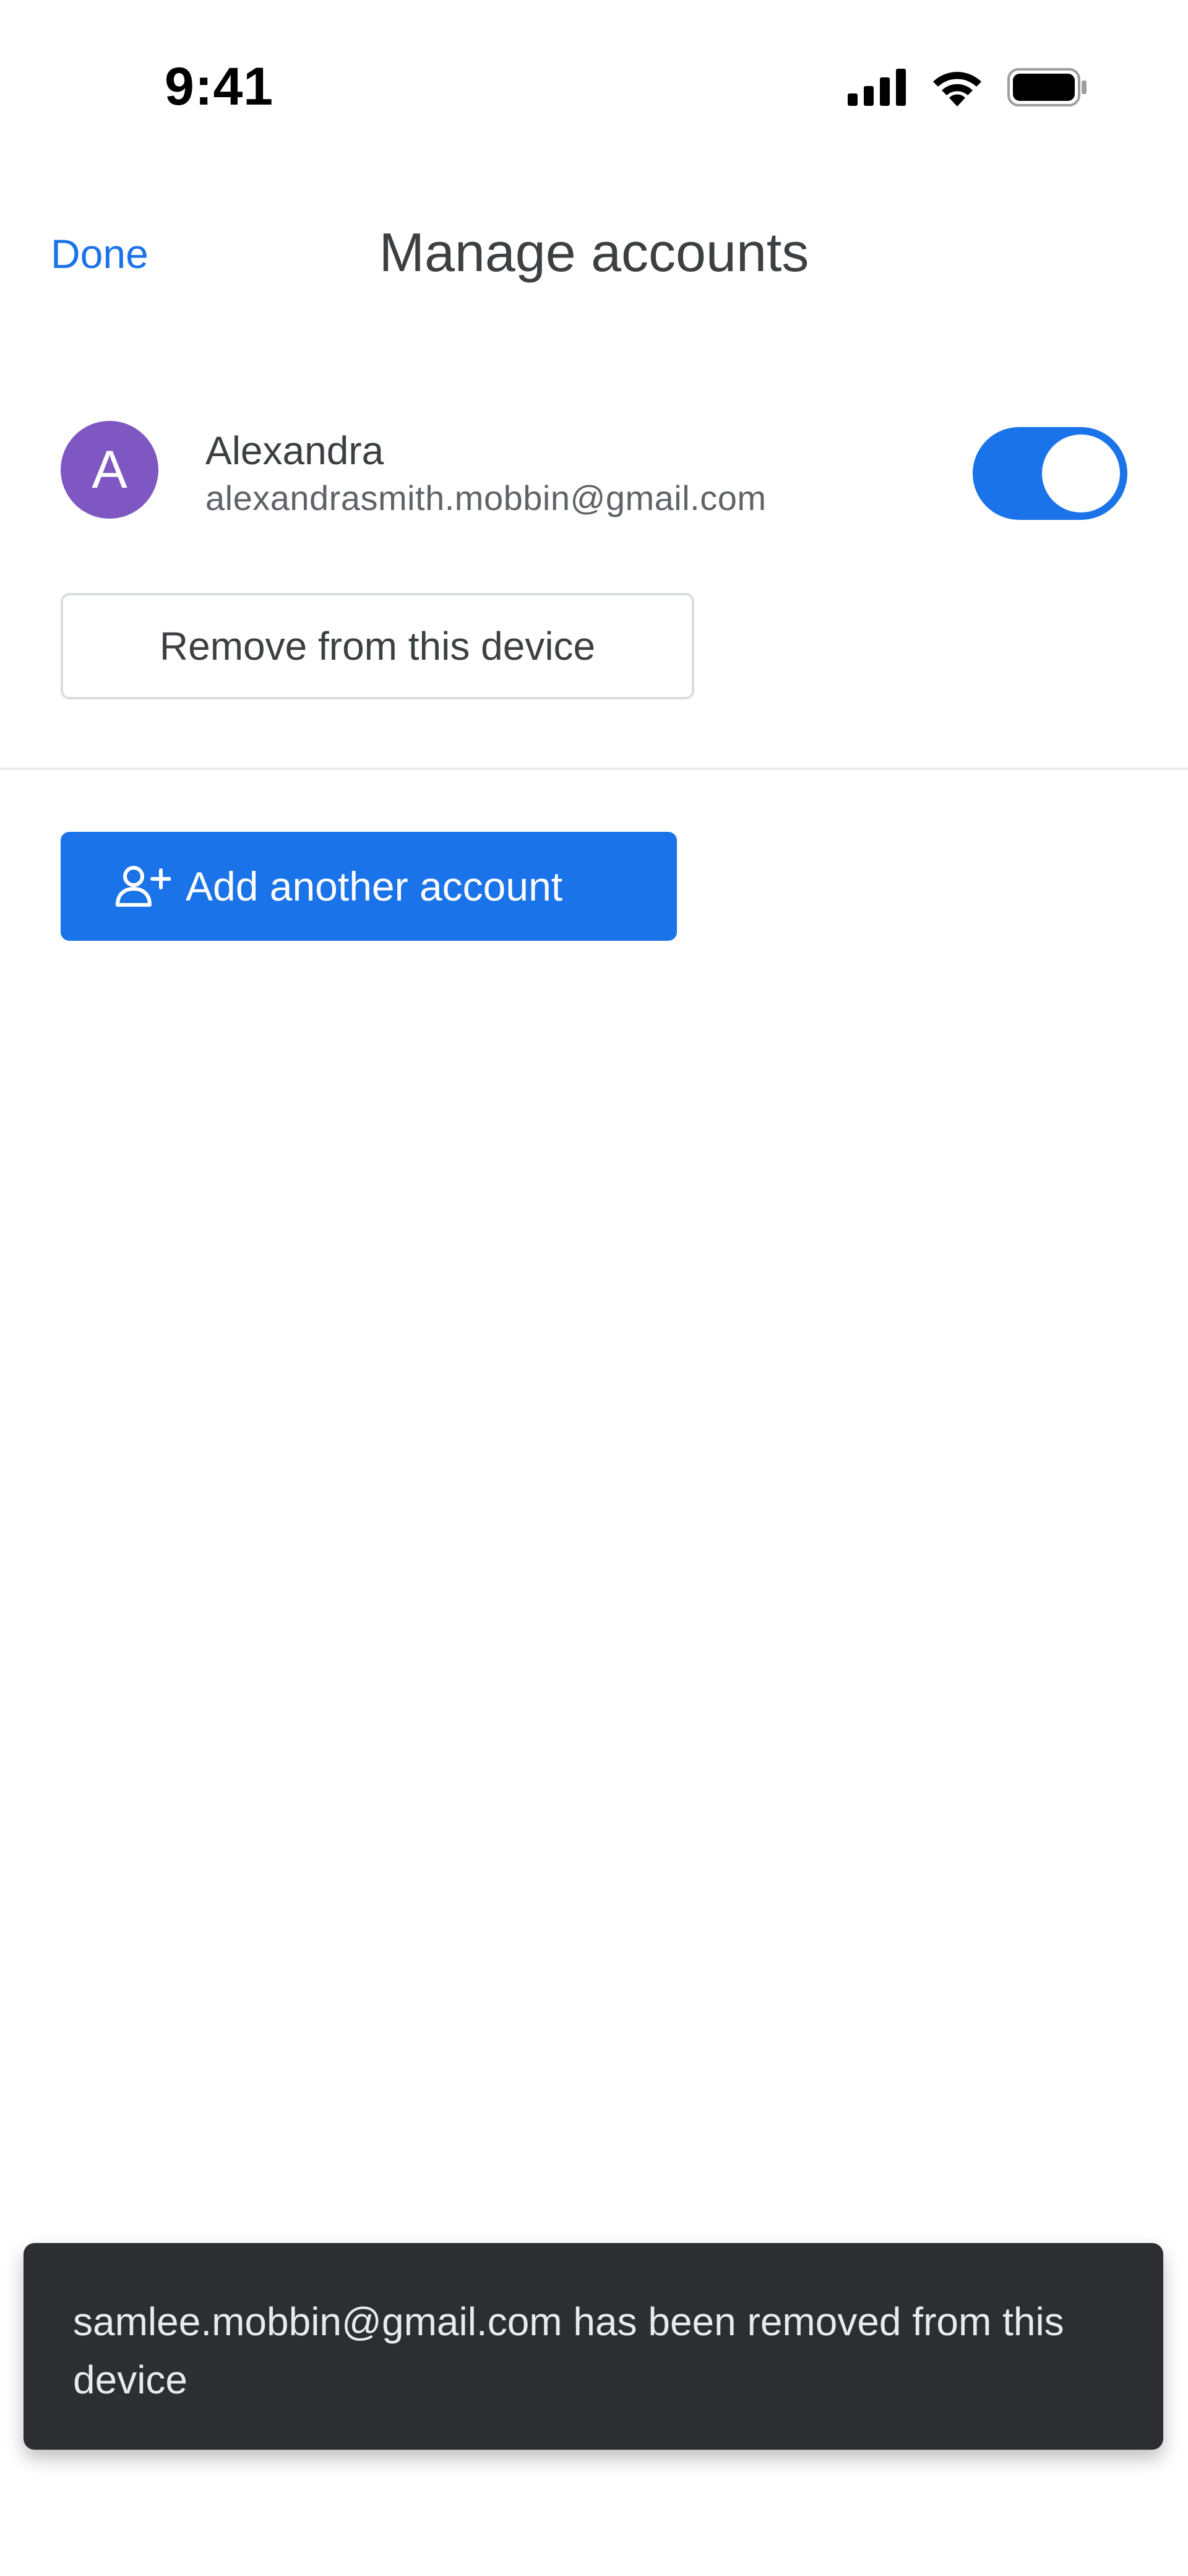 This screenshot has width=1188, height=2576. I want to click on status-icons, so click(968, 87).